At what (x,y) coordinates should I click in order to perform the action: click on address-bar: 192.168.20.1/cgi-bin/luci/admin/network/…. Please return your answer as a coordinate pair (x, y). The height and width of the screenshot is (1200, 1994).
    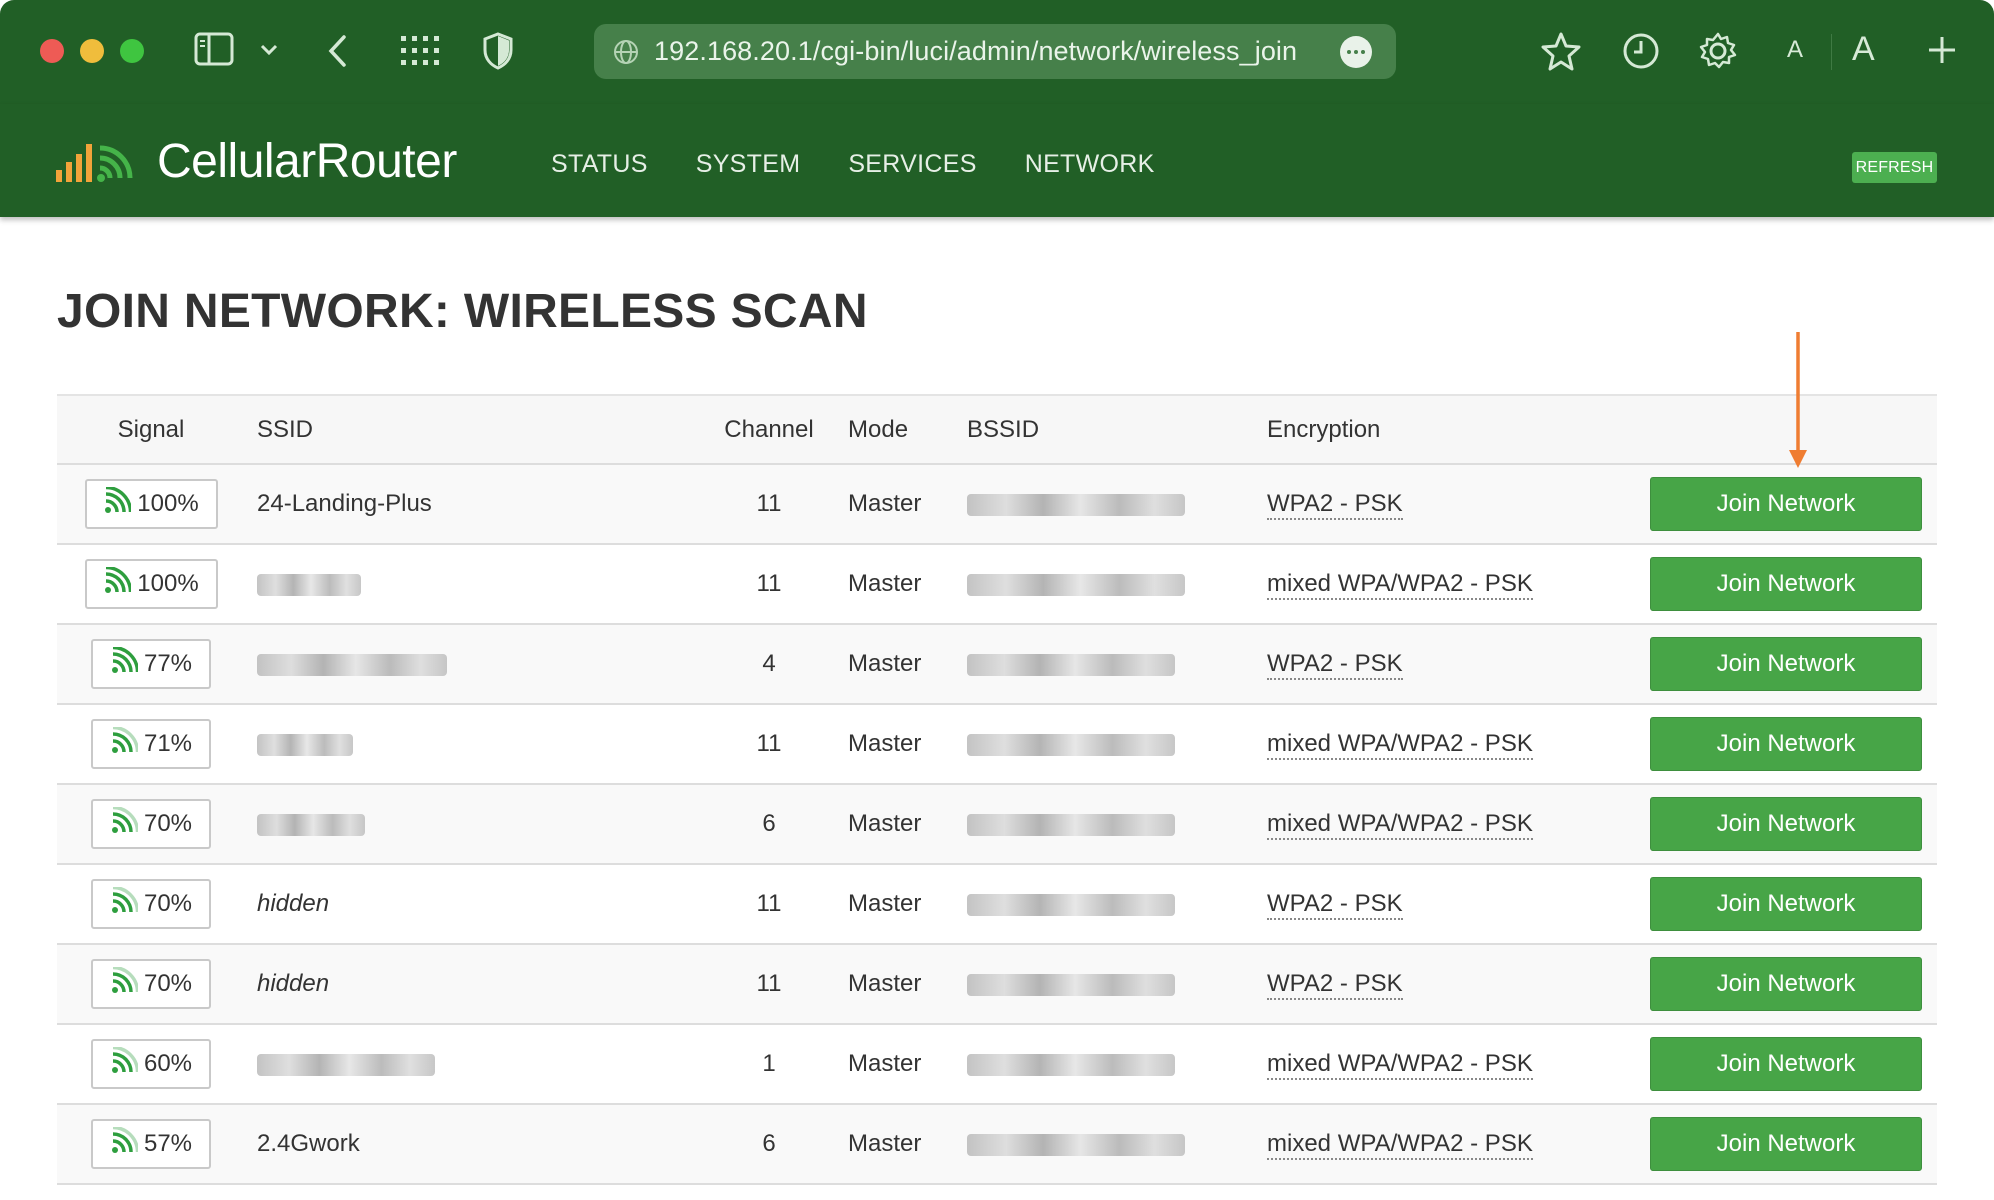
    Looking at the image, I should click on (995, 51).